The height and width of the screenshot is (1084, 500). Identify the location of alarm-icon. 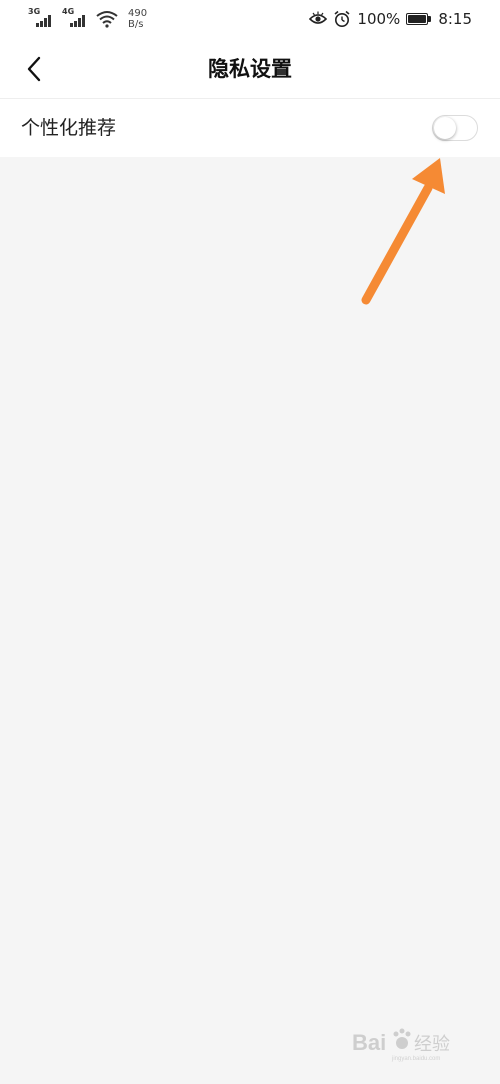
(342, 18).